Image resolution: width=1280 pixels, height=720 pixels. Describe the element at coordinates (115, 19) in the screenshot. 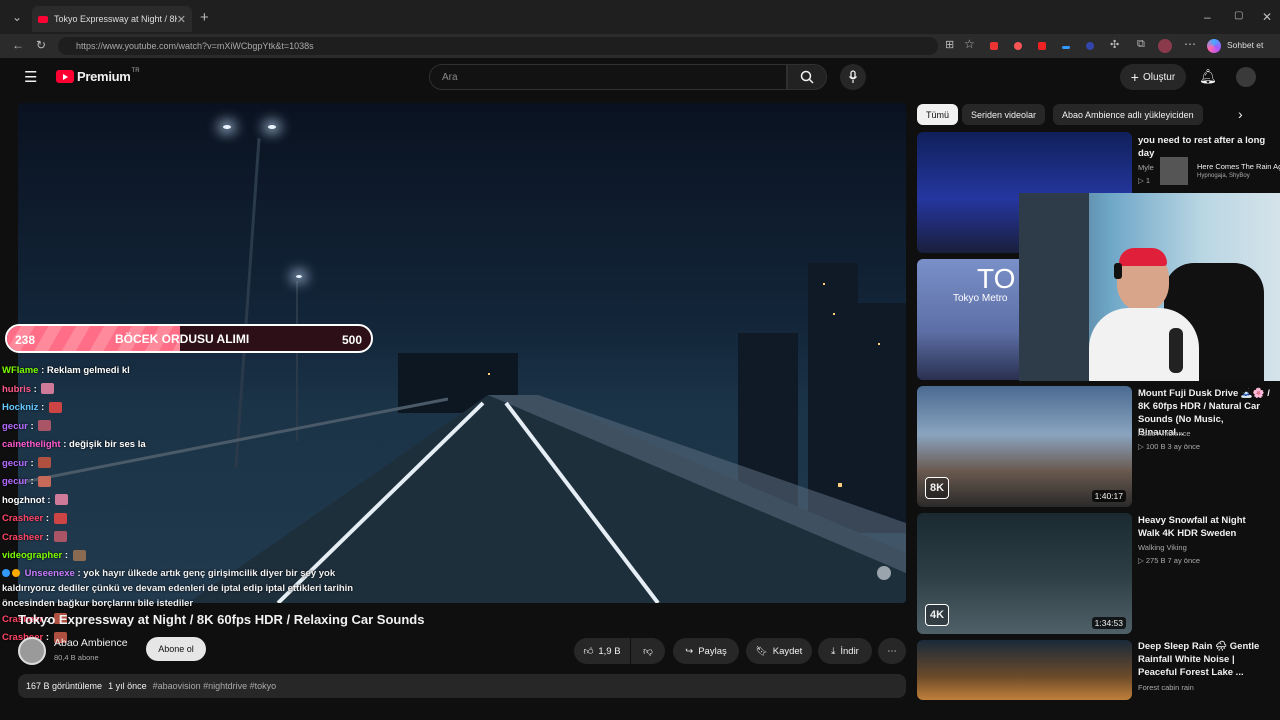

I see `tab-title: Tokyo Expressway at Night / 8K 60` at that location.